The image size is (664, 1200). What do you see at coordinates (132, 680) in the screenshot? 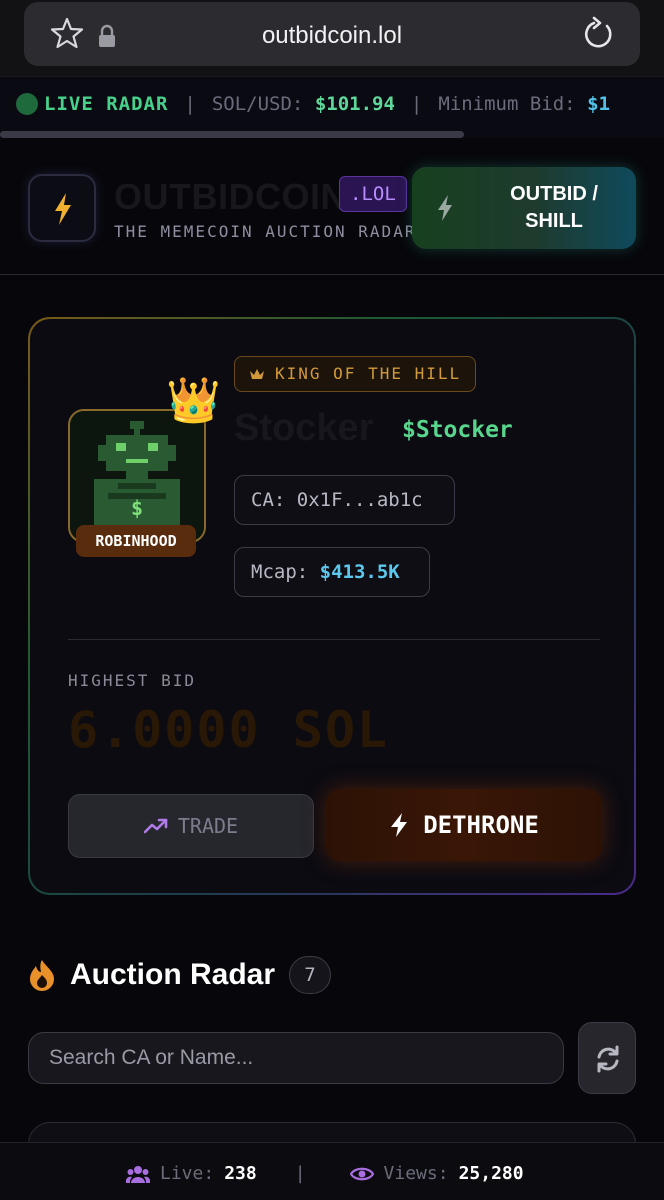
I see `highest-bid-label: HIGHEST BID` at bounding box center [132, 680].